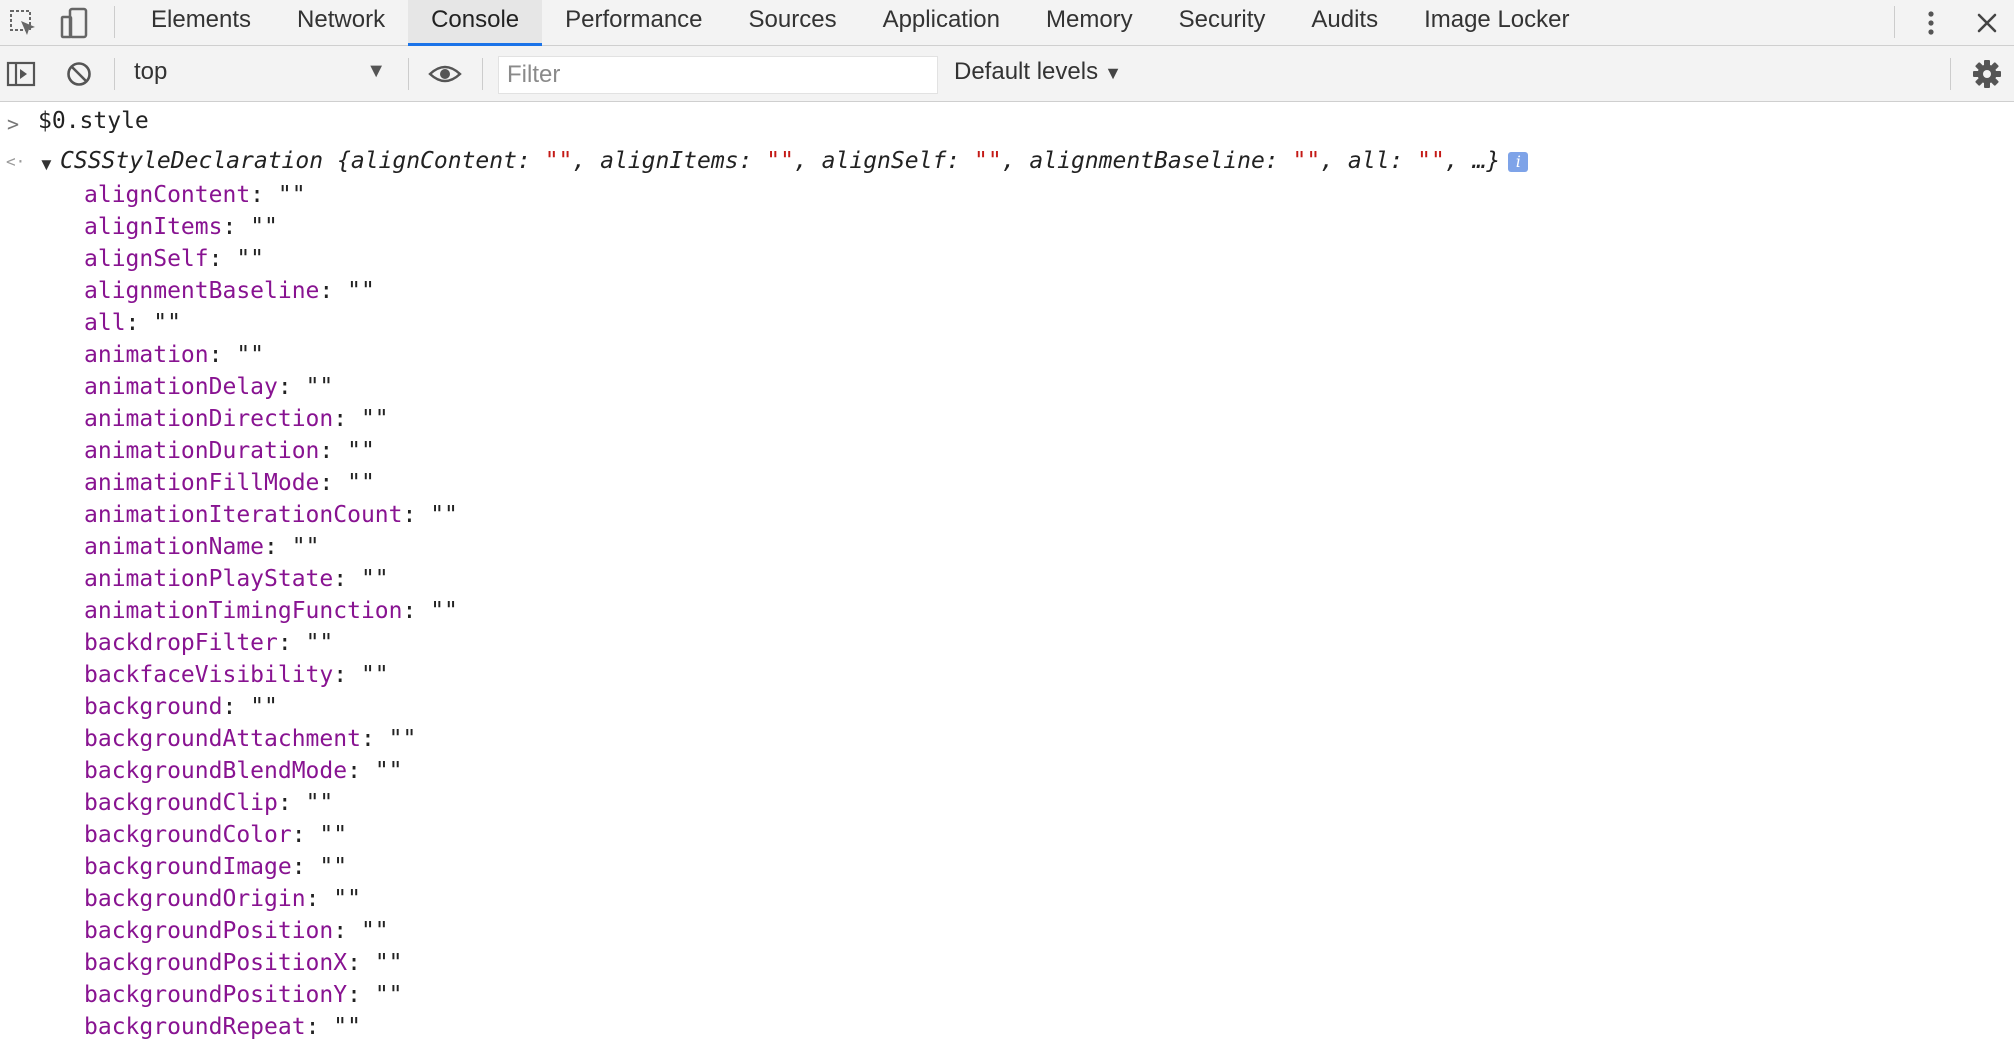  I want to click on tab-application: Application, so click(941, 23).